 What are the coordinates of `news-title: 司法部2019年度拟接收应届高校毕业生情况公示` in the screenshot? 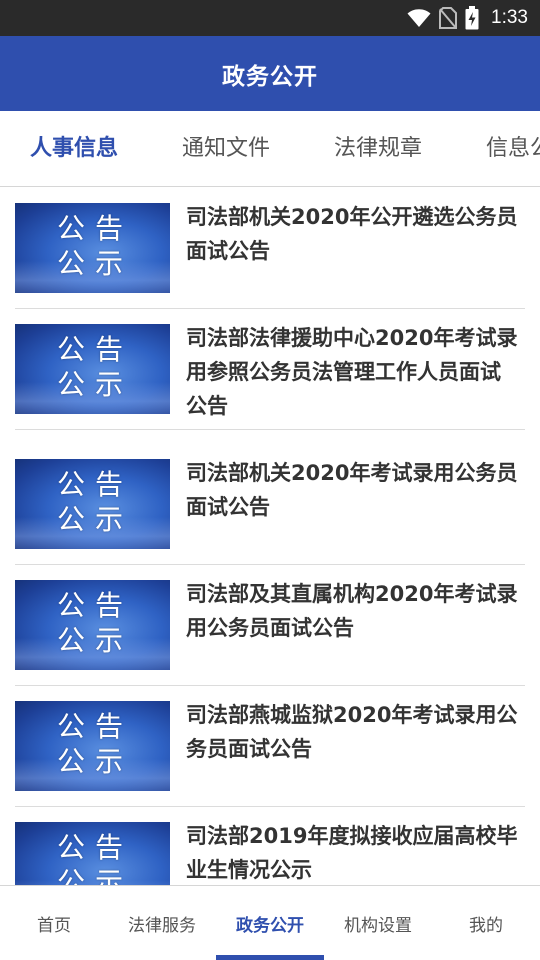 It's located at (352, 853).